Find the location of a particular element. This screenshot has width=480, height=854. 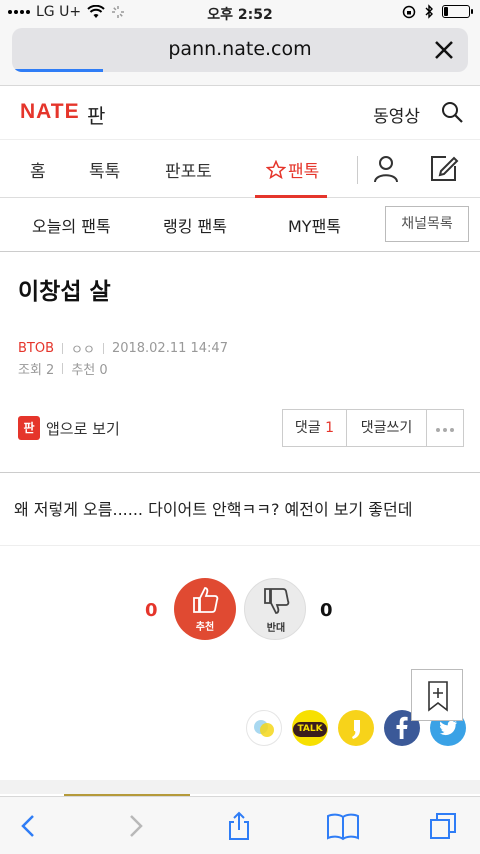

comma-icon is located at coordinates (356, 729).